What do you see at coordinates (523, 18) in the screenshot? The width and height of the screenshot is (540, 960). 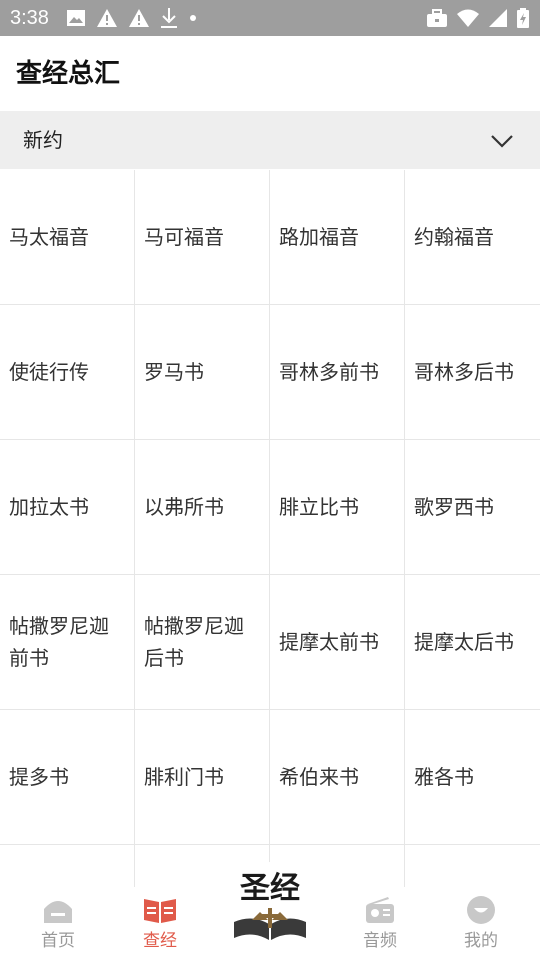 I see `battery-icon` at bounding box center [523, 18].